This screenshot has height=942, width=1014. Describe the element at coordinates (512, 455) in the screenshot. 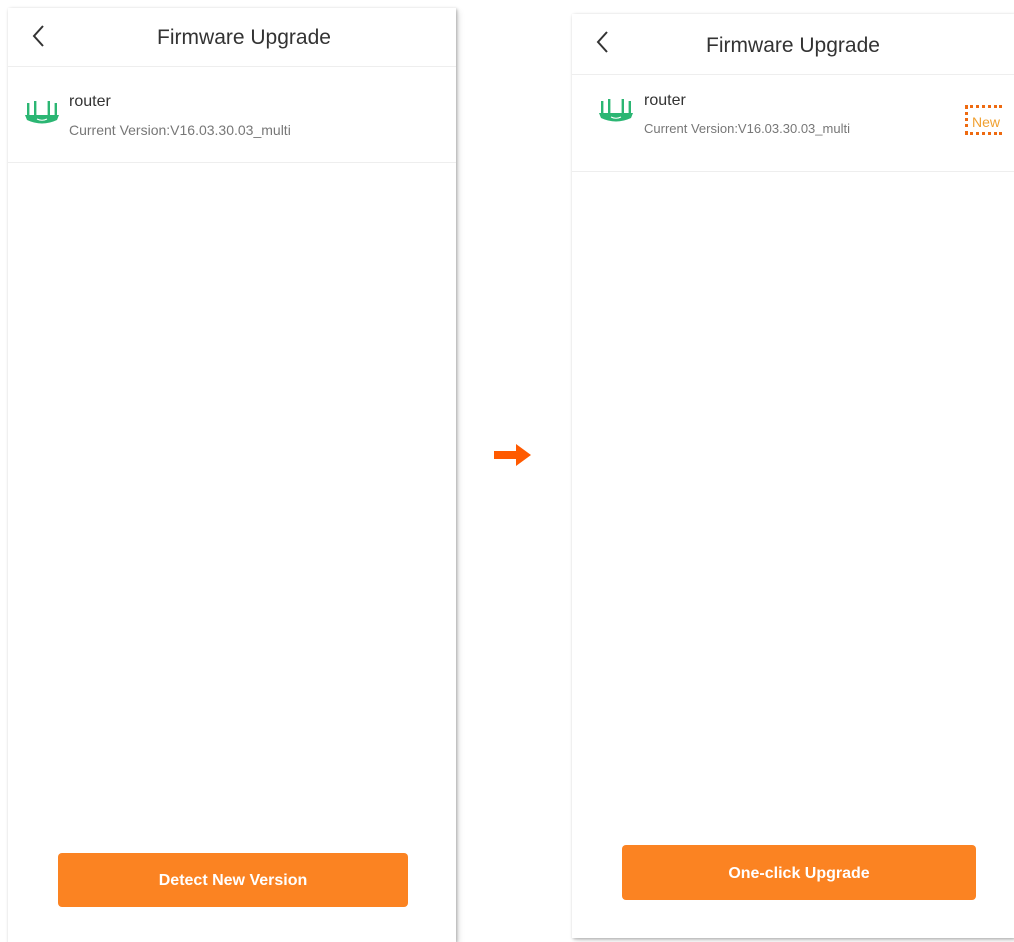

I see `right-arrow-icon` at that location.